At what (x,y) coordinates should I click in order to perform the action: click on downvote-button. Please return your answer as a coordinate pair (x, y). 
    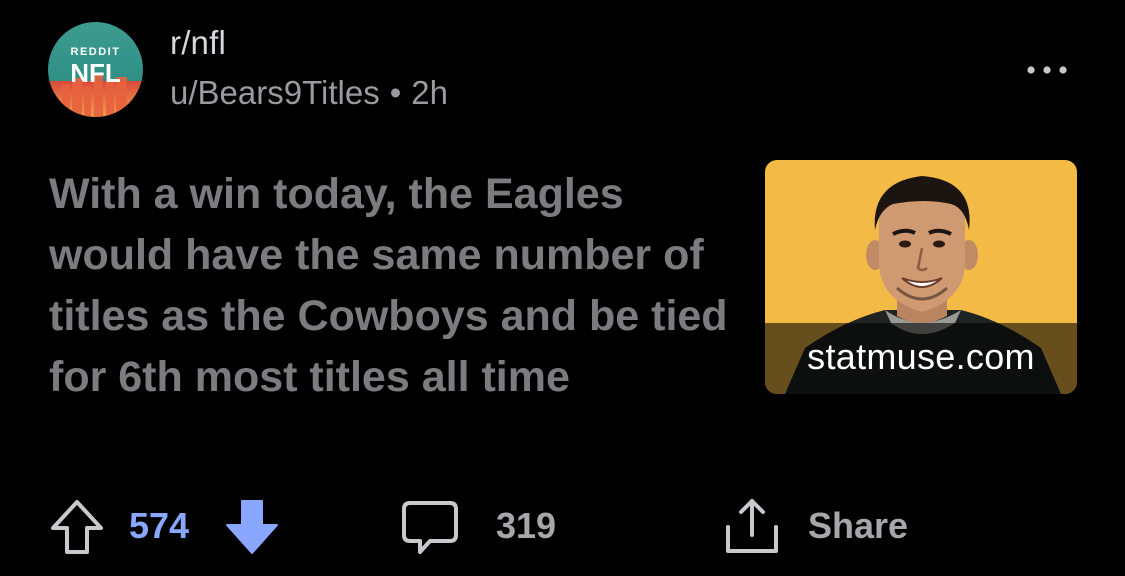
    Looking at the image, I should click on (252, 527).